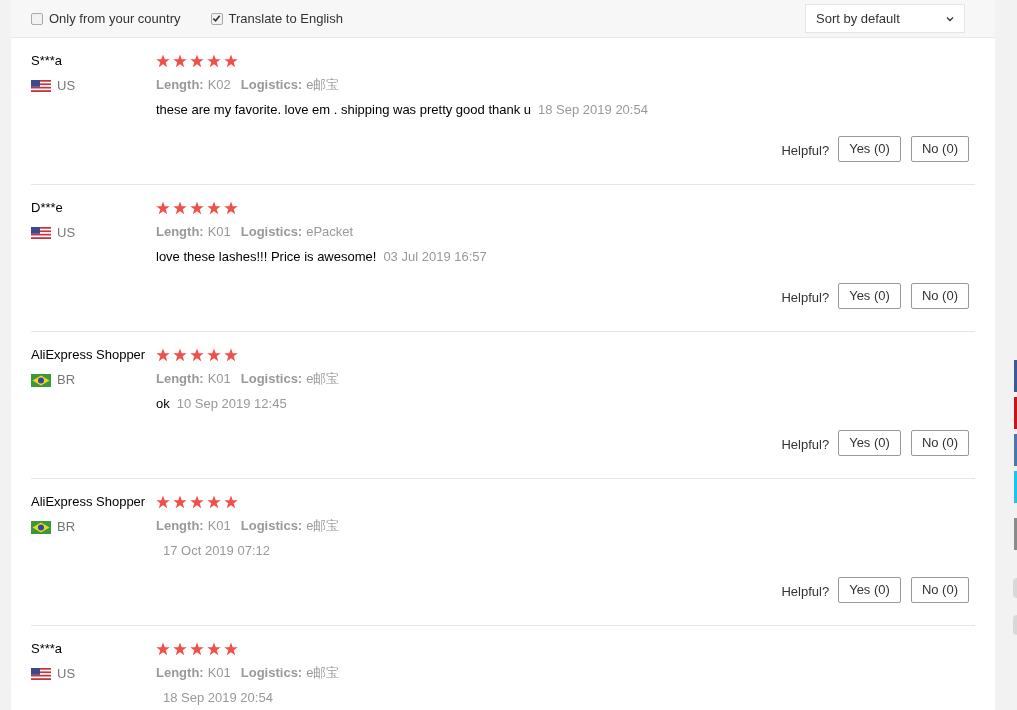 This screenshot has width=1017, height=710. What do you see at coordinates (219, 85) in the screenshot?
I see `attribute-value: K02` at bounding box center [219, 85].